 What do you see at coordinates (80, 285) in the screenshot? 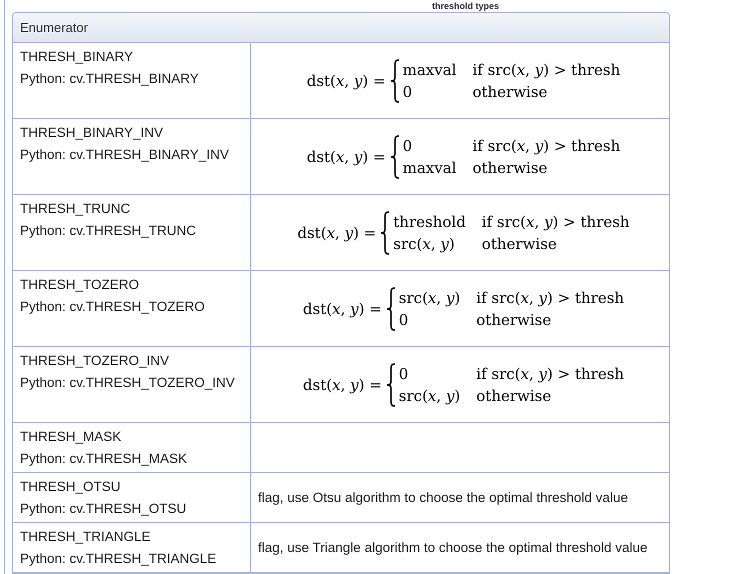
I see `enum-name: THRESH_TOZERO` at bounding box center [80, 285].